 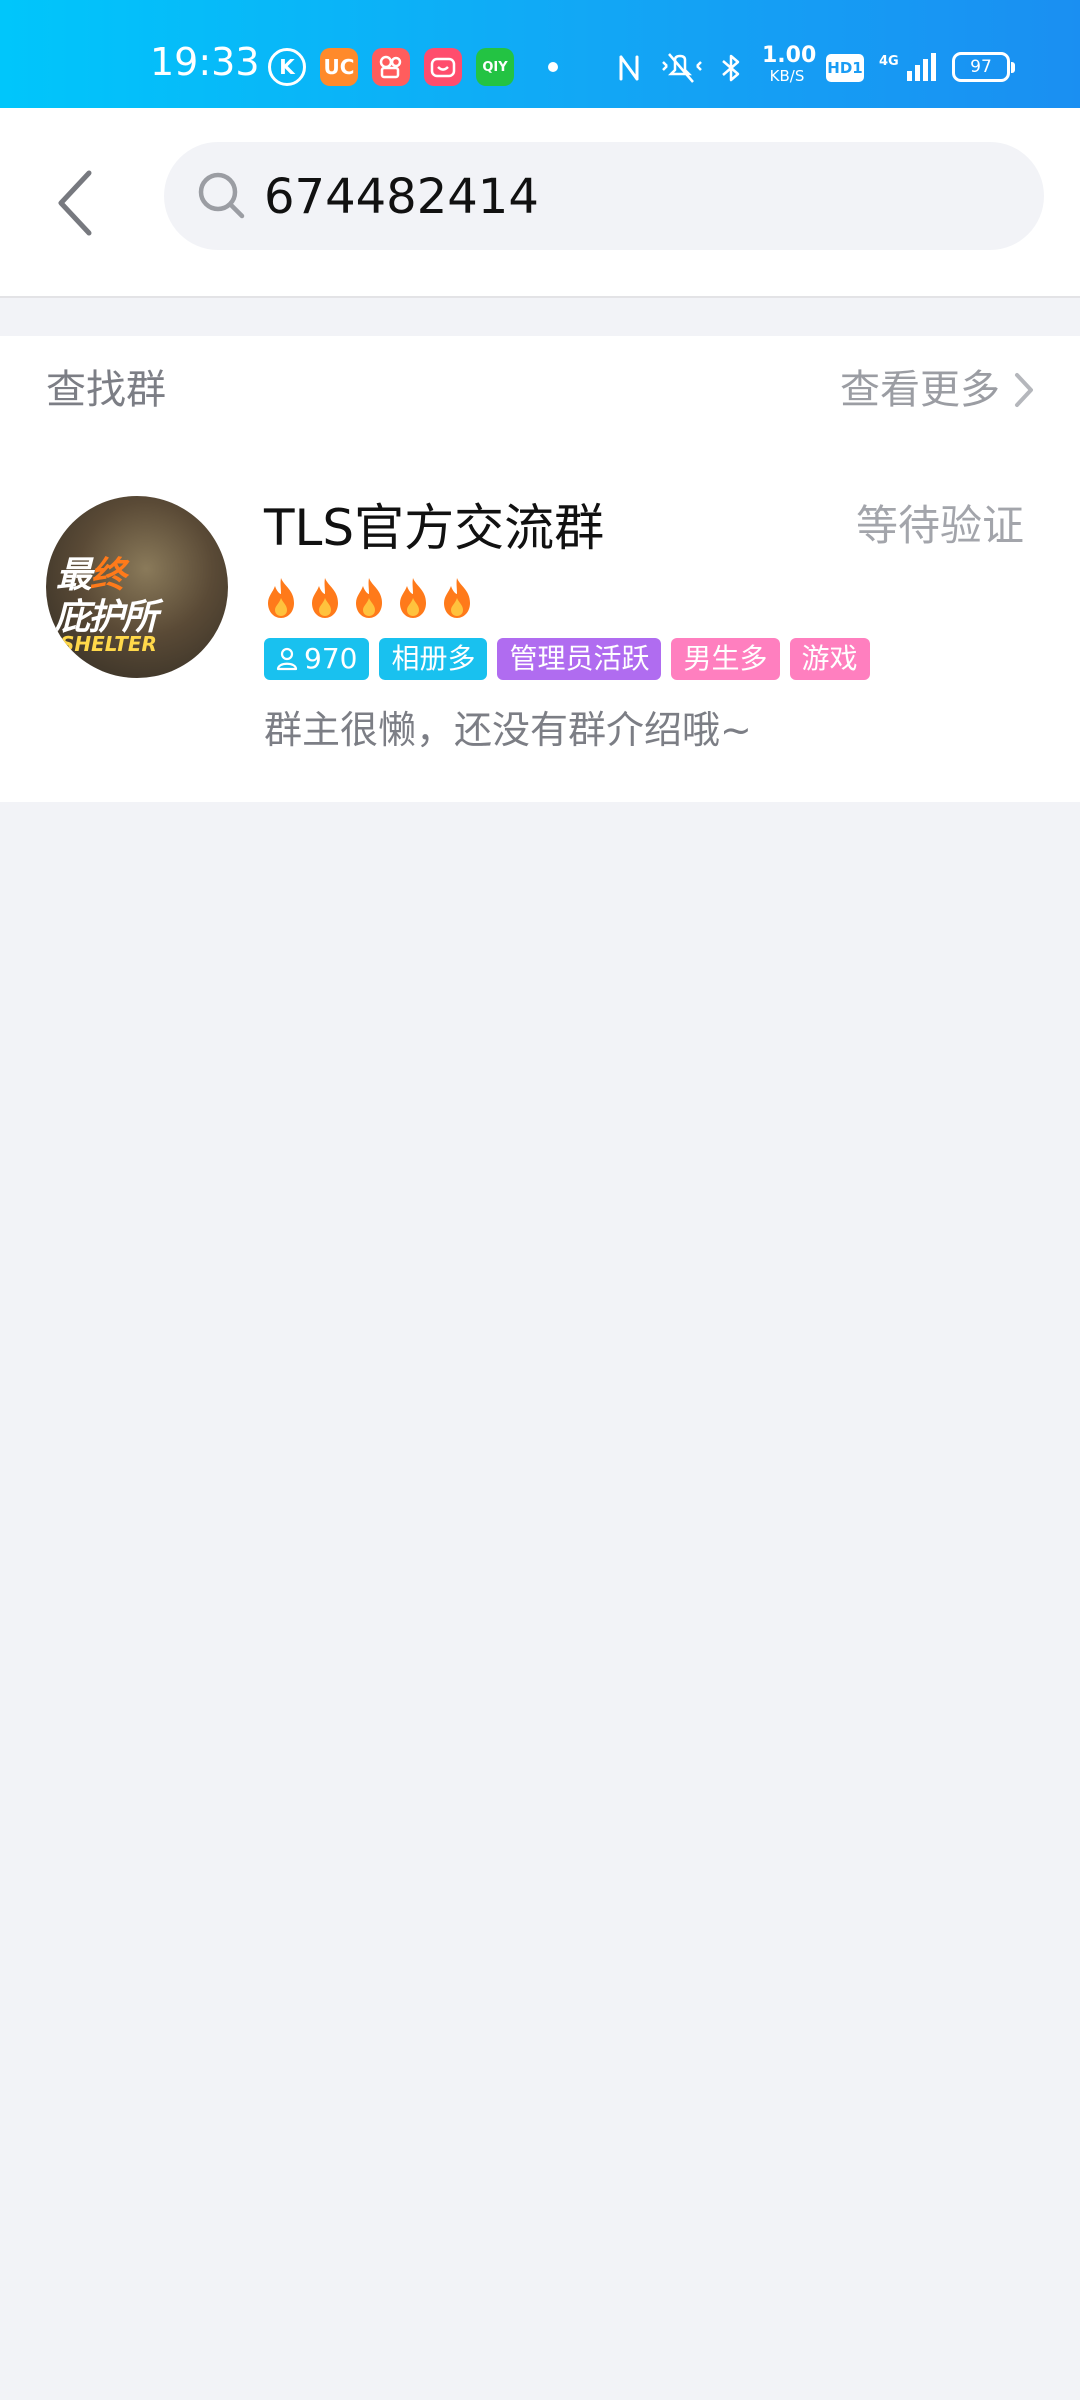 What do you see at coordinates (433, 659) in the screenshot?
I see `tag-albums: 相册多` at bounding box center [433, 659].